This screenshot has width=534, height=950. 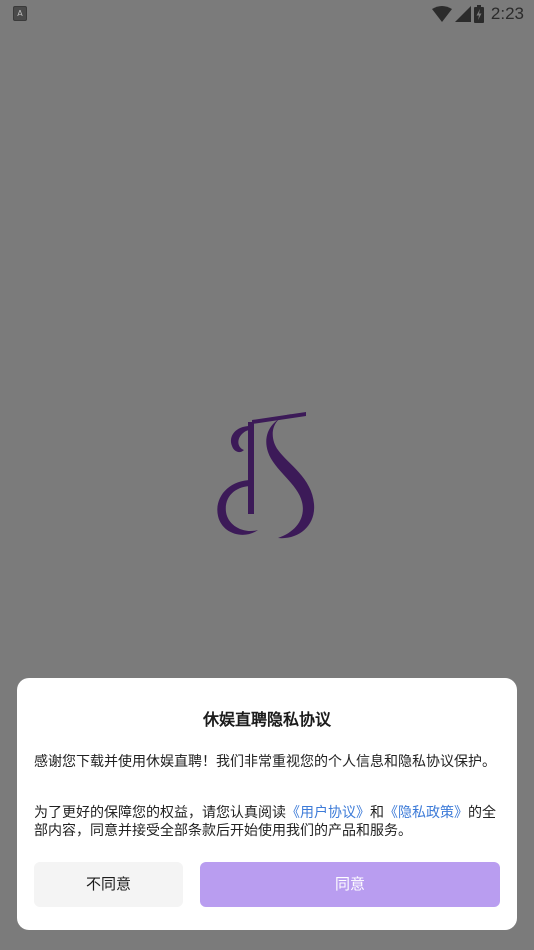 What do you see at coordinates (441, 14) in the screenshot?
I see `wifi-icon` at bounding box center [441, 14].